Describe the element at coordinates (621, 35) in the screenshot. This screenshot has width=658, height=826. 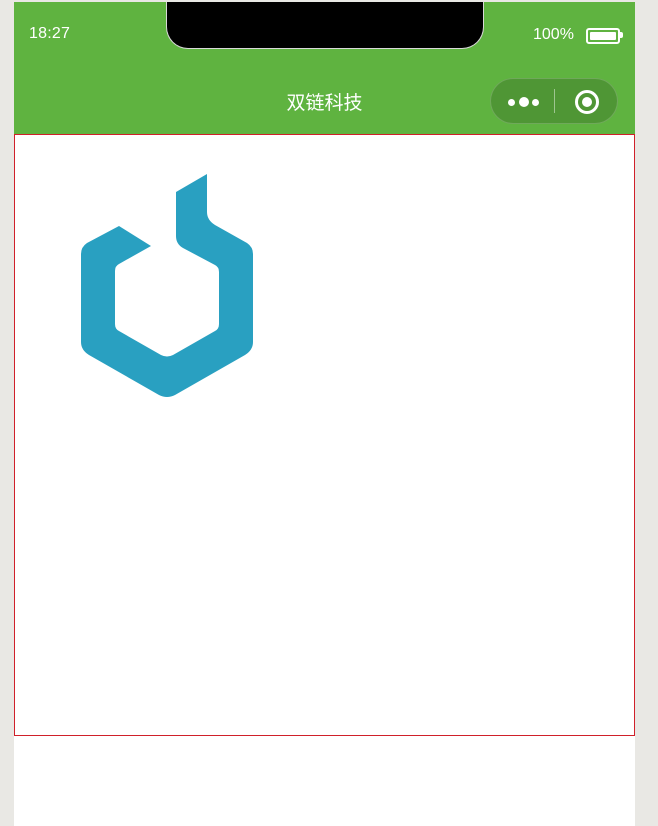
I see `battery-tip` at that location.